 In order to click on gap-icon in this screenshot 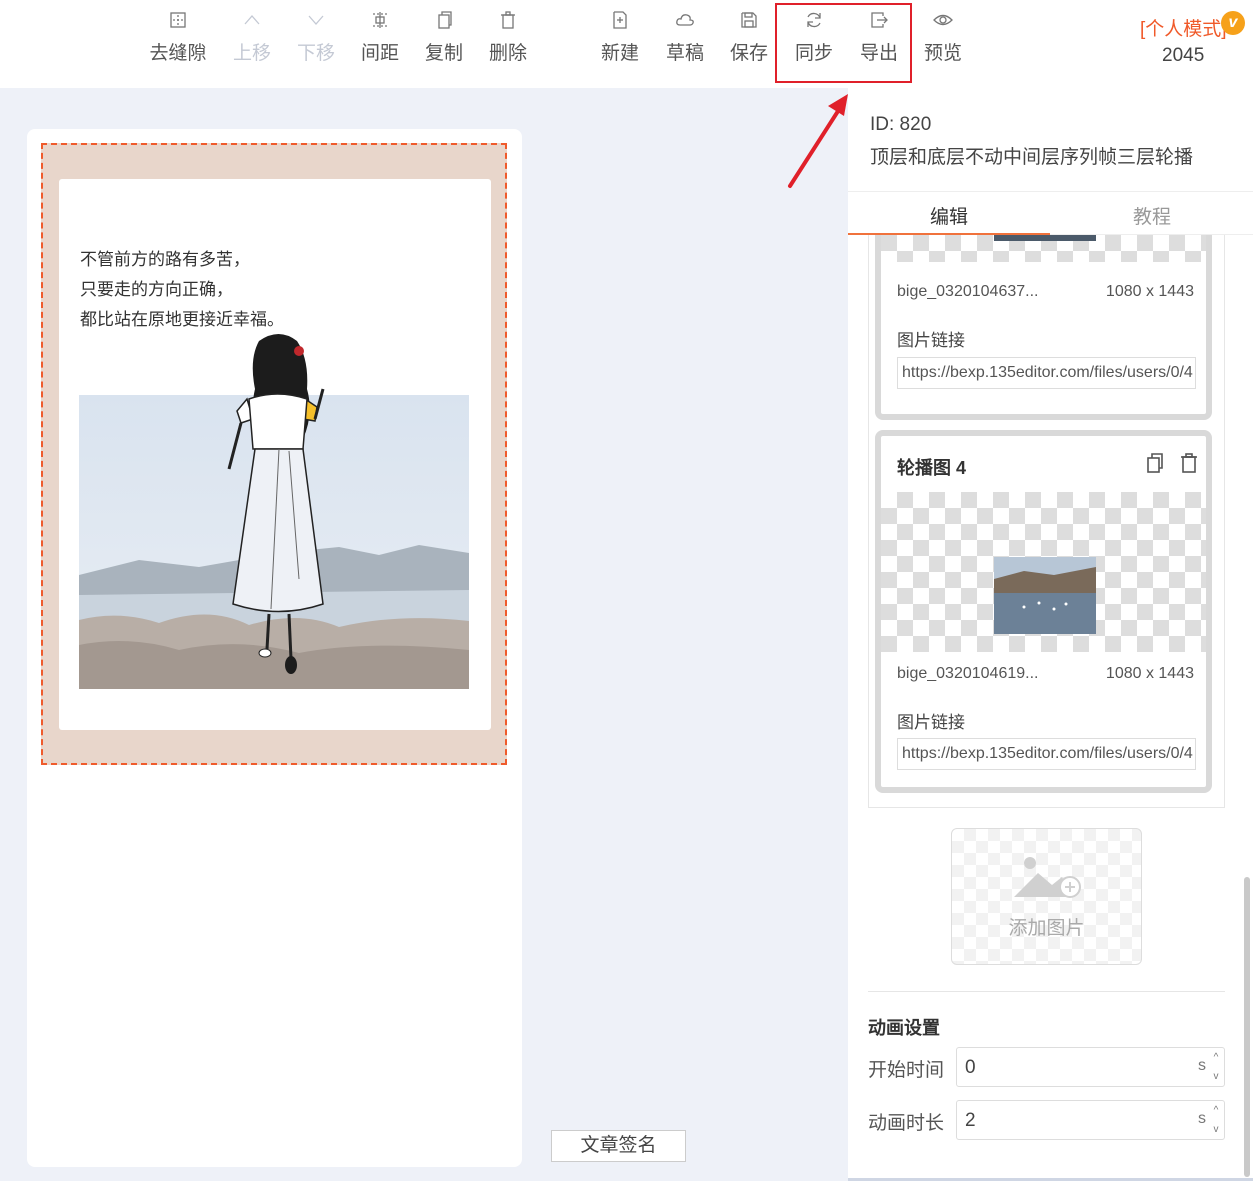, I will do `click(178, 20)`.